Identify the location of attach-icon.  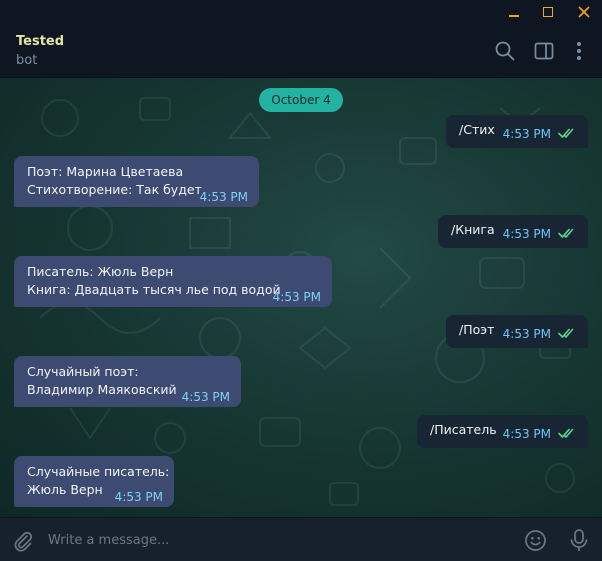
(23, 541).